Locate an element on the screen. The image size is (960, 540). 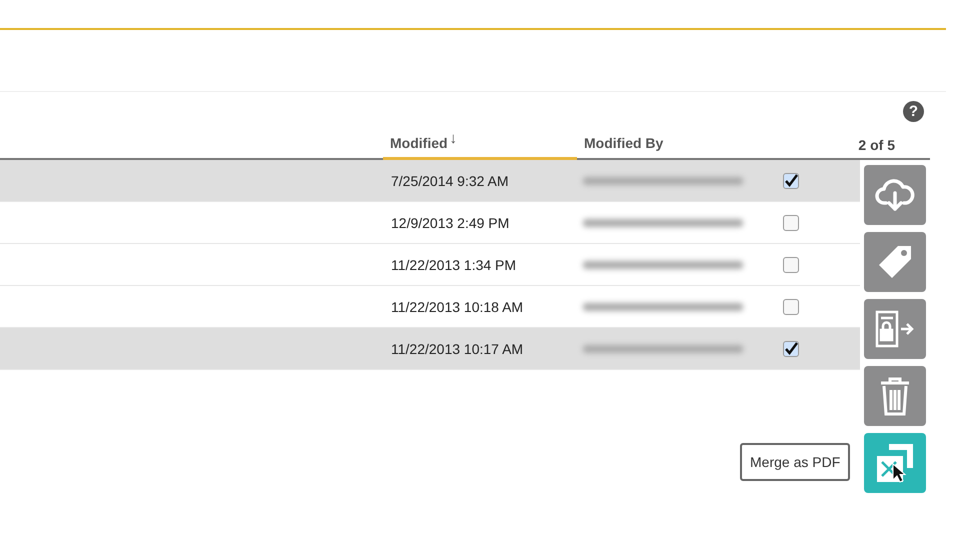
table-row: 7/25/2014 9:32 AM is located at coordinates (430, 181).